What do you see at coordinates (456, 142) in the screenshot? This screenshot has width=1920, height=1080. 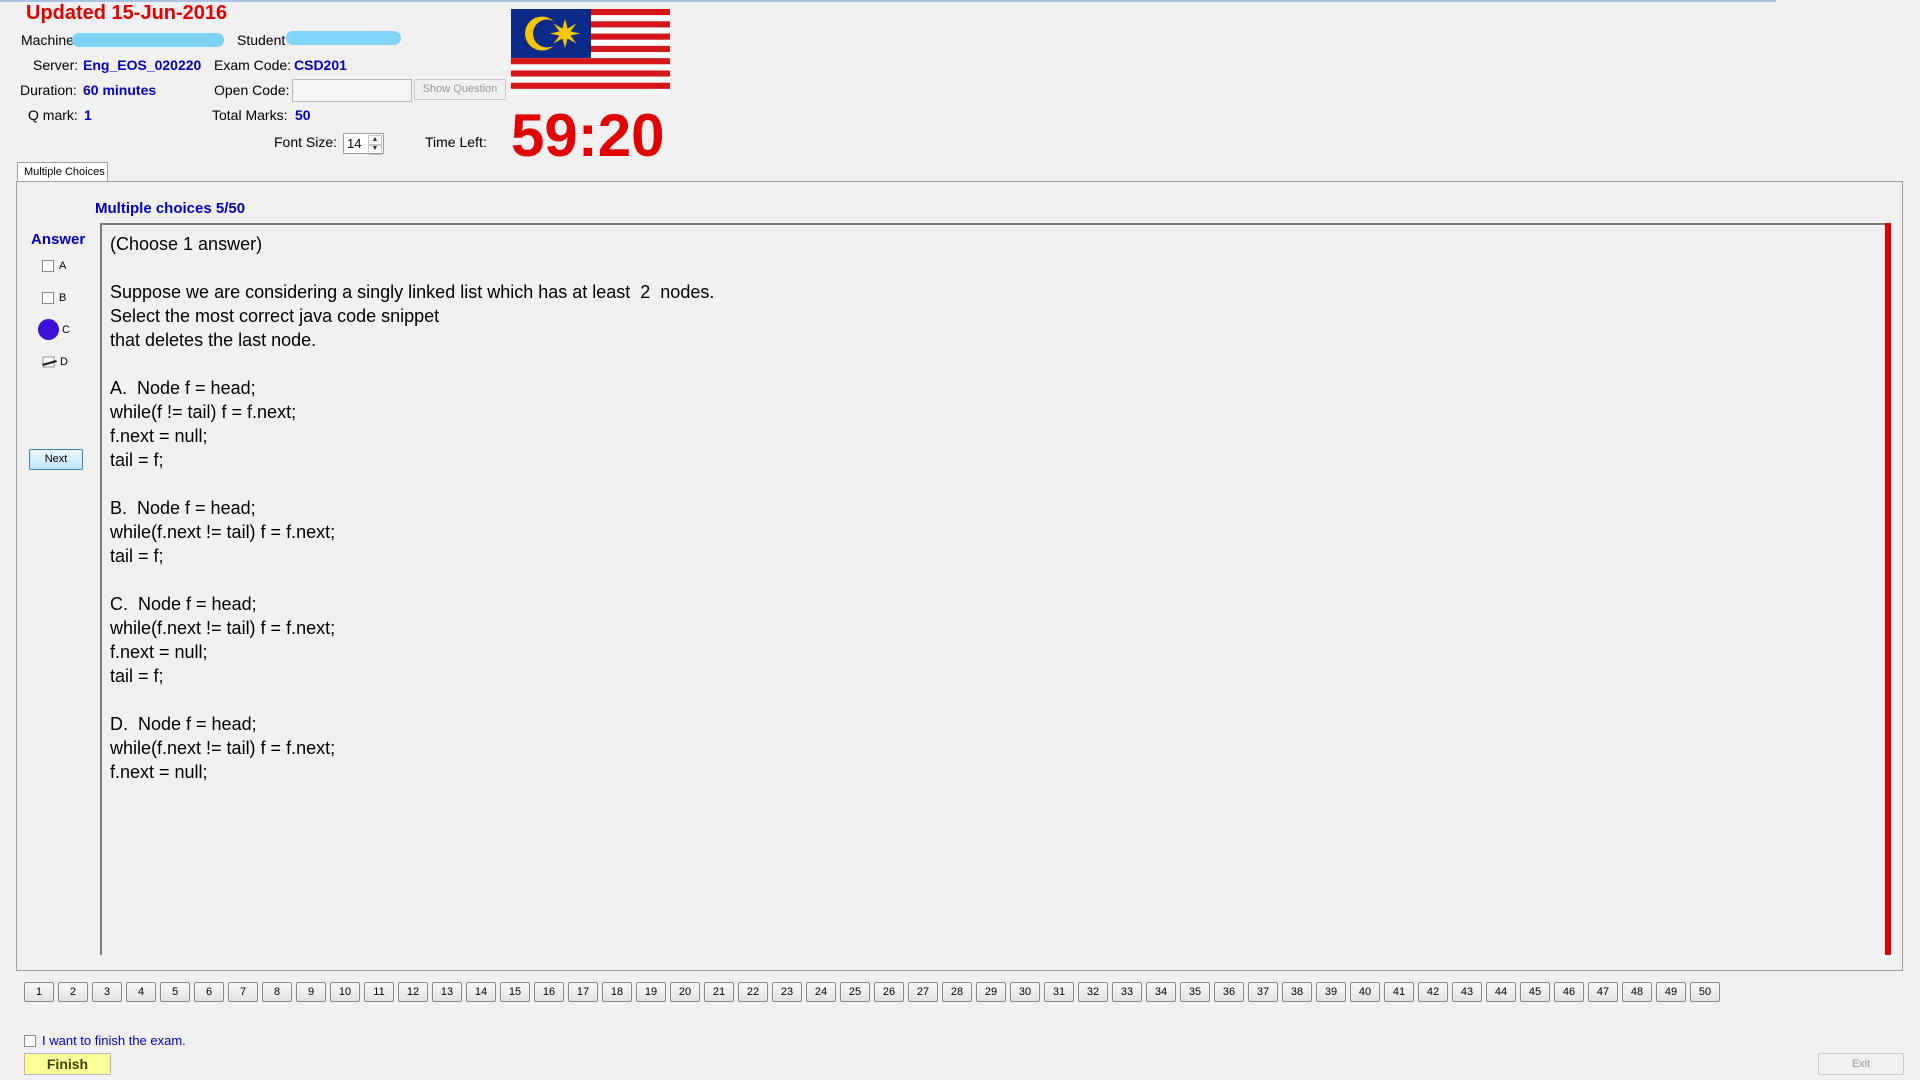 I see `time-left-label: Time Left:` at bounding box center [456, 142].